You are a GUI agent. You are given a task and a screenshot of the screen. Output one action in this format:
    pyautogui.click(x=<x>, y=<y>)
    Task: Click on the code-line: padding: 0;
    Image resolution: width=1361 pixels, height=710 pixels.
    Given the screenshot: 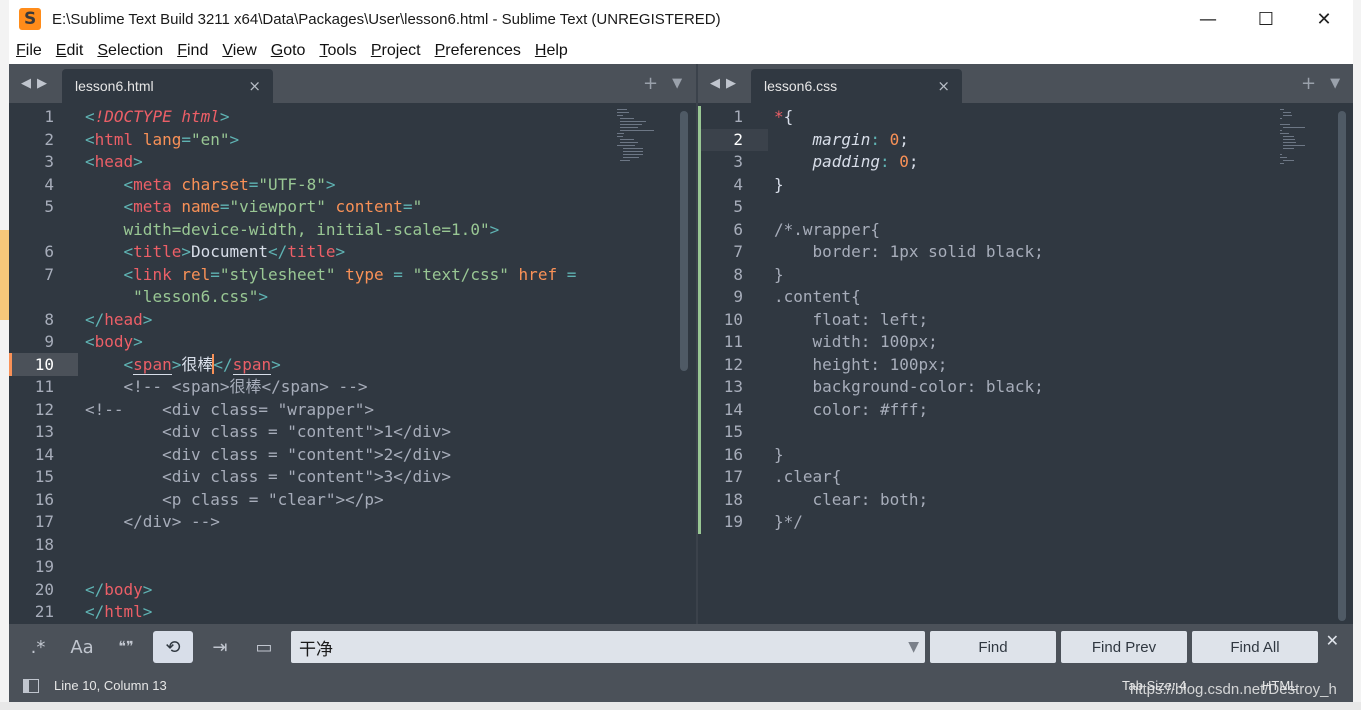 What is the action you would take?
    pyautogui.click(x=865, y=161)
    